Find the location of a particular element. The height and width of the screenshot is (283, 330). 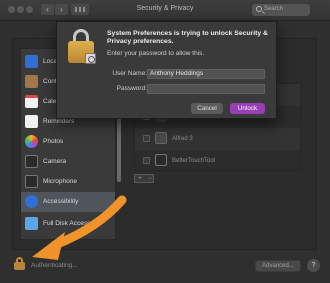

add-app-button: + is located at coordinates (140, 179).